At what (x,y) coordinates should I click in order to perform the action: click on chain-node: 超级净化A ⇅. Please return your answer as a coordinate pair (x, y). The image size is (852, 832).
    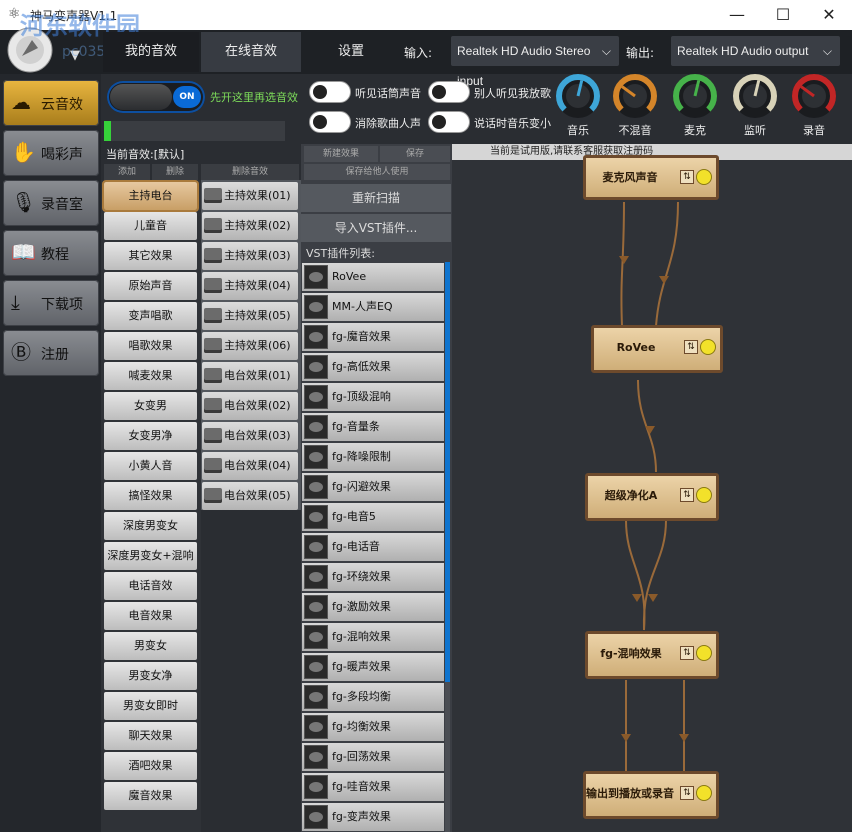
    Looking at the image, I should click on (652, 497).